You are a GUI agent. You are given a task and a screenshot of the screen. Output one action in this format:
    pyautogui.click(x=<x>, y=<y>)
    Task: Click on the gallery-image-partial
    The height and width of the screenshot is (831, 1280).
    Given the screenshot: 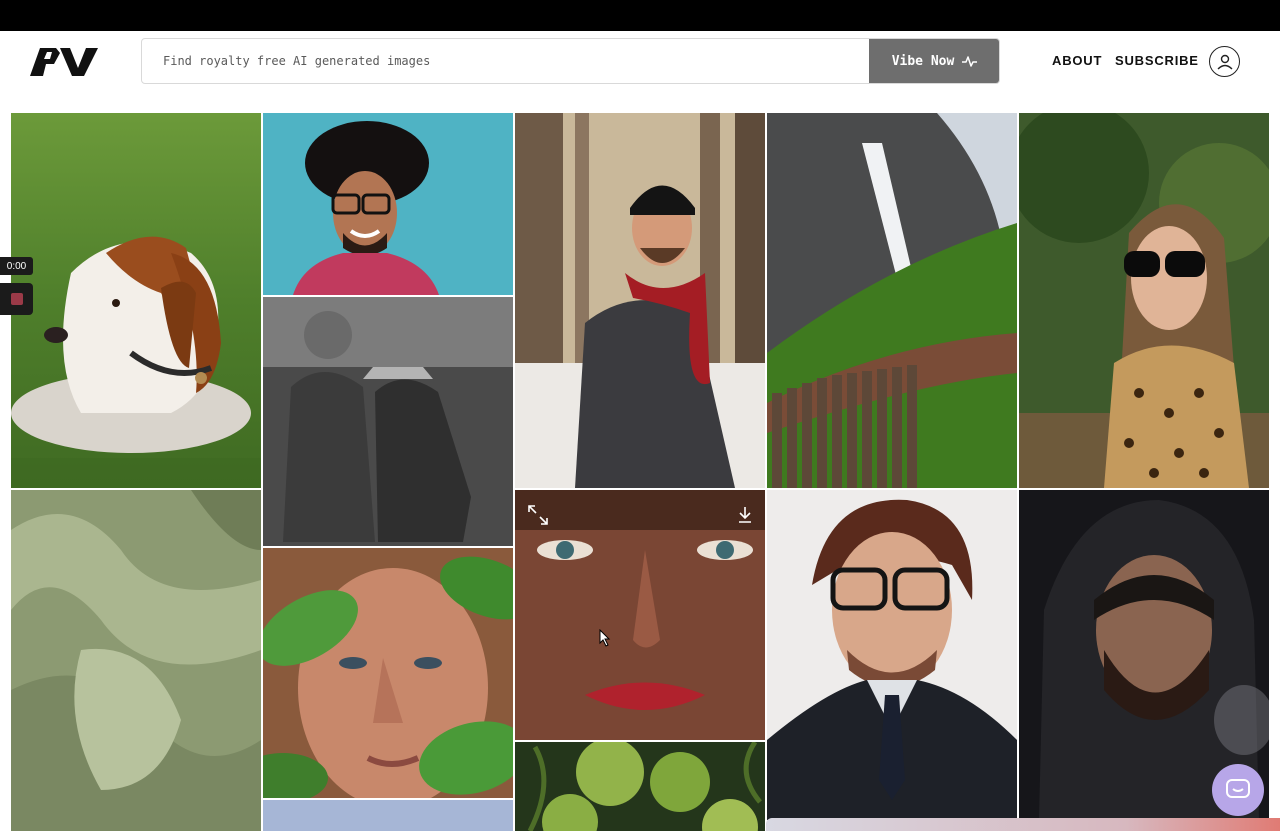 What is the action you would take?
    pyautogui.click(x=388, y=815)
    